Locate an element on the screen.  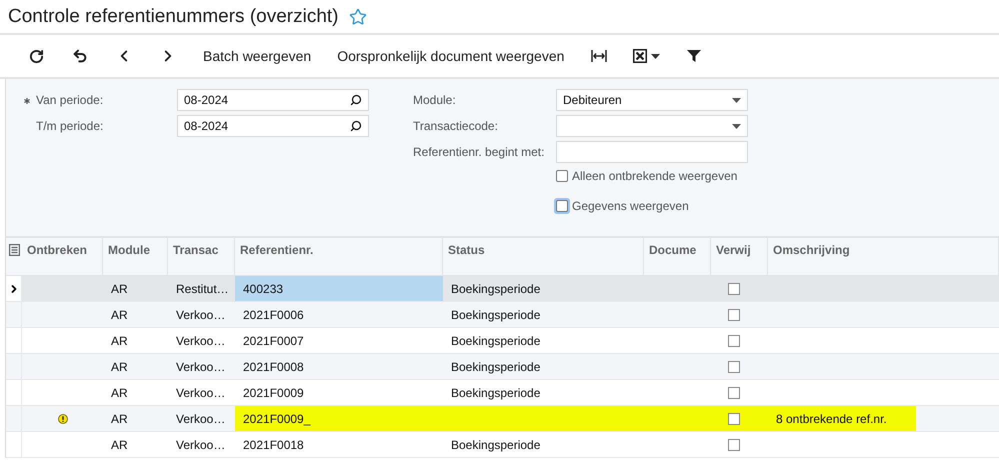
column-header: Ontbreken is located at coordinates (62, 257).